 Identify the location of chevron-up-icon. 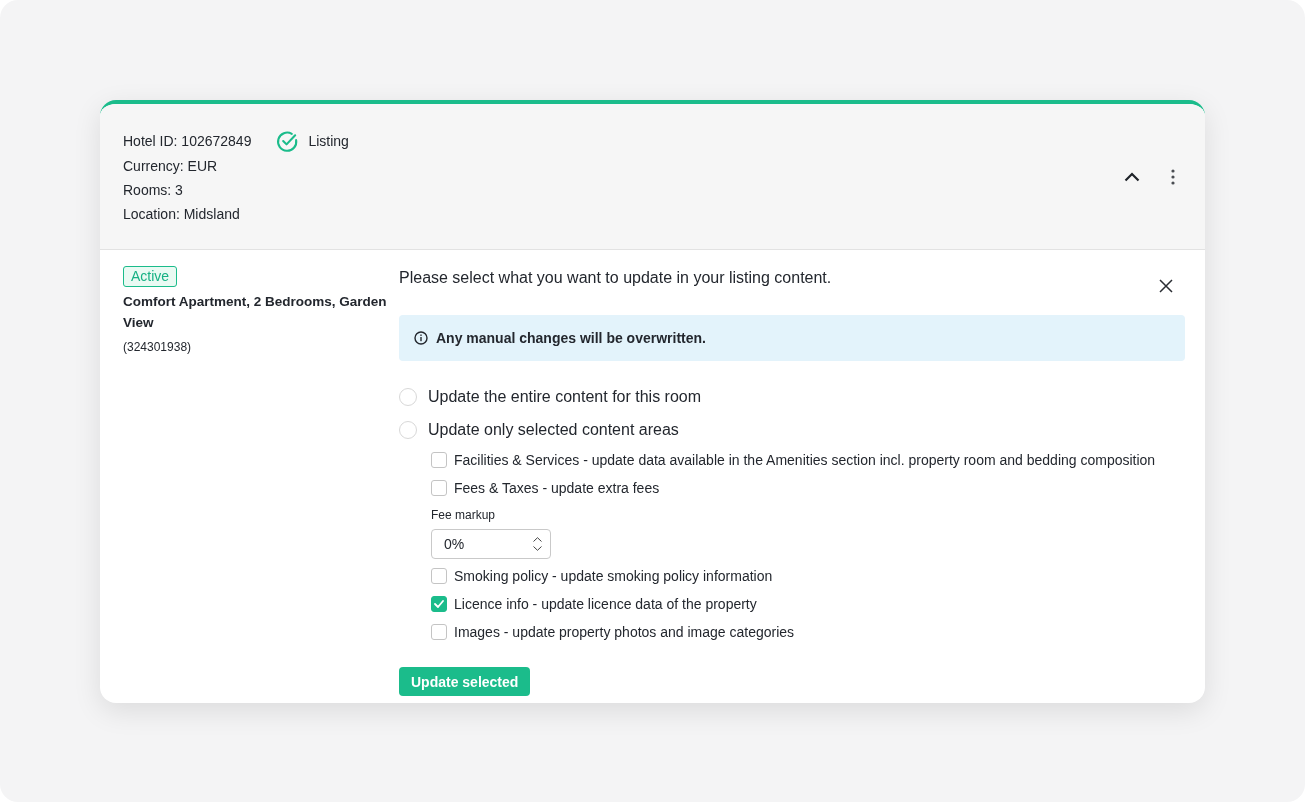
(1132, 177).